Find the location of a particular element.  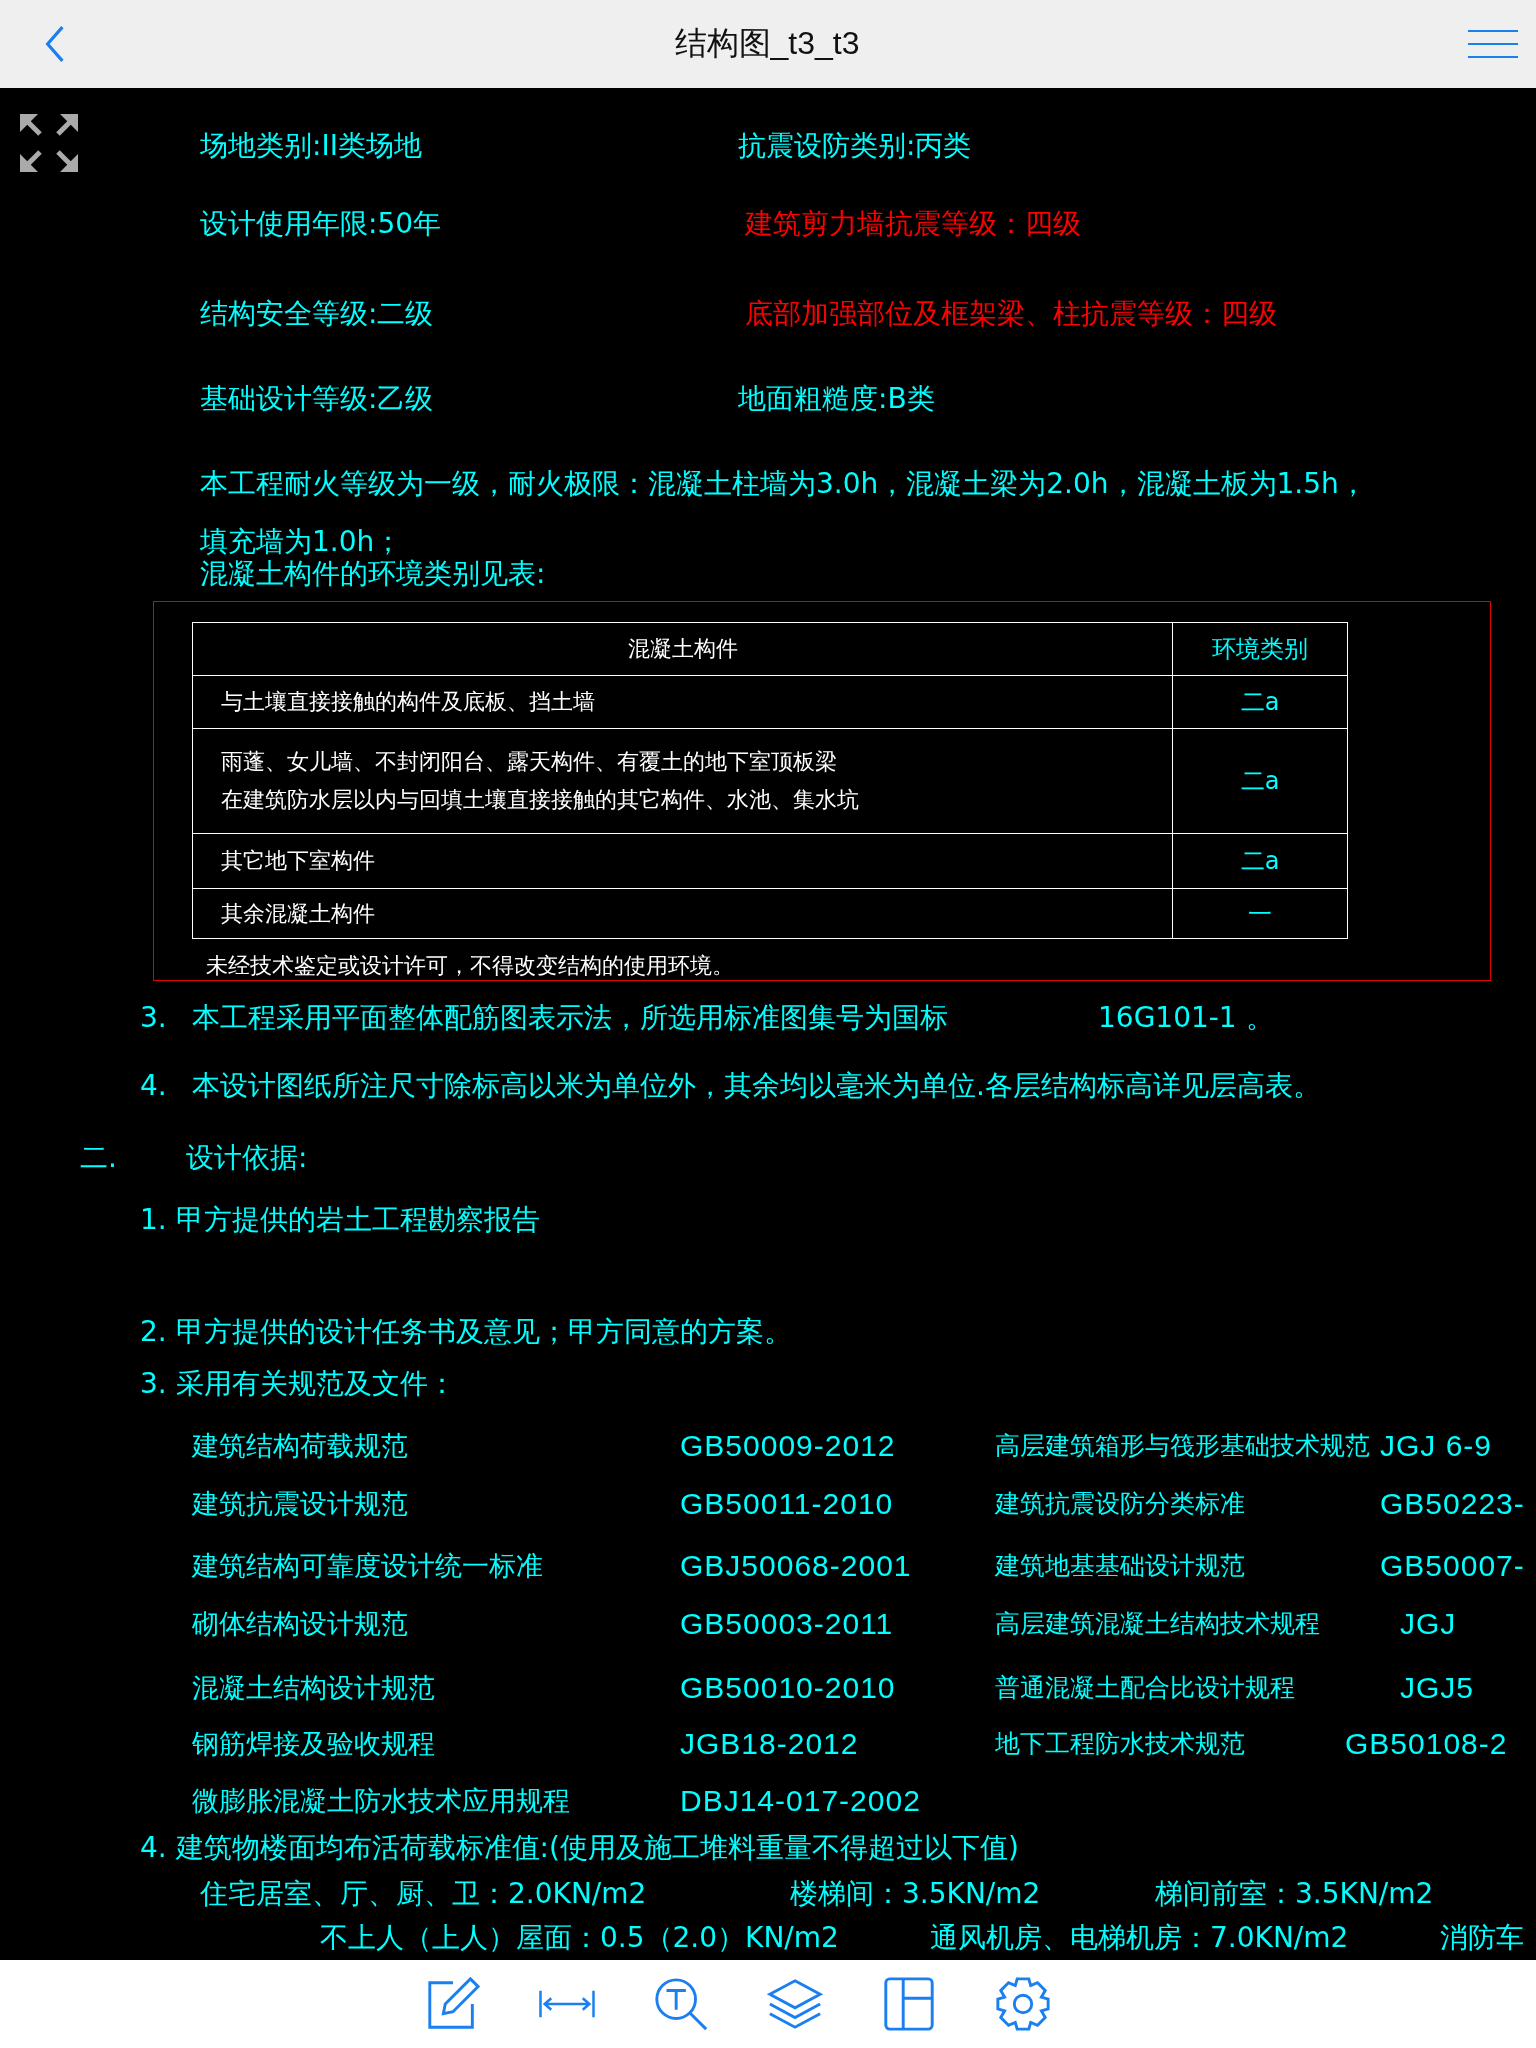

back-icon is located at coordinates (55, 44).